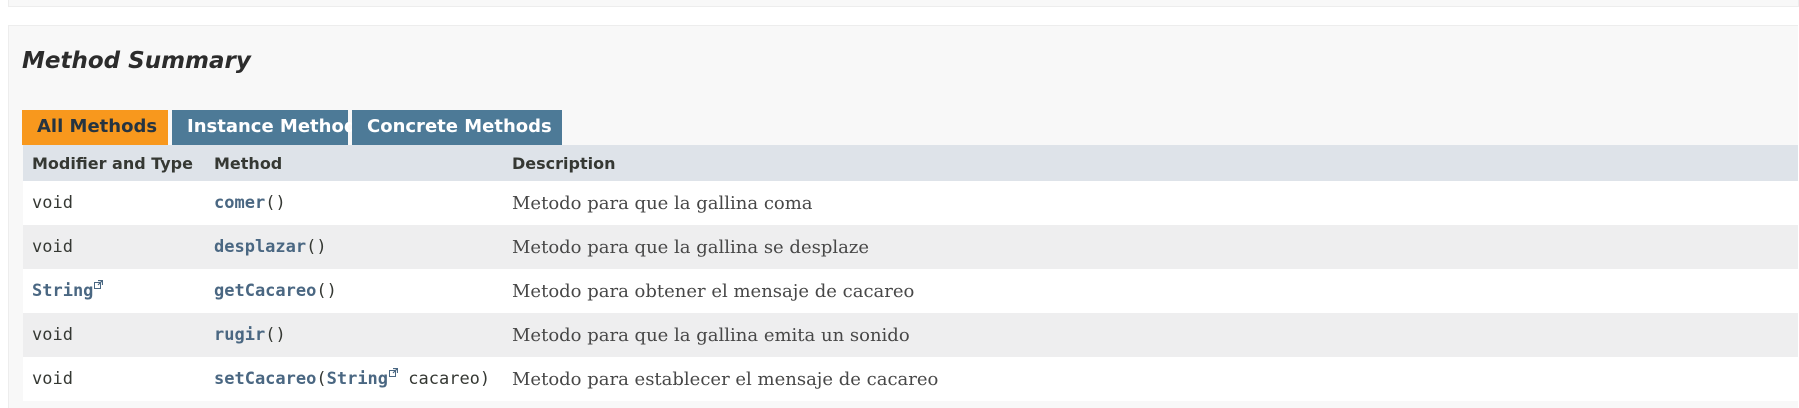 This screenshot has height=408, width=1799. I want to click on tab-instance-methods: Instance Methods, so click(269, 127).